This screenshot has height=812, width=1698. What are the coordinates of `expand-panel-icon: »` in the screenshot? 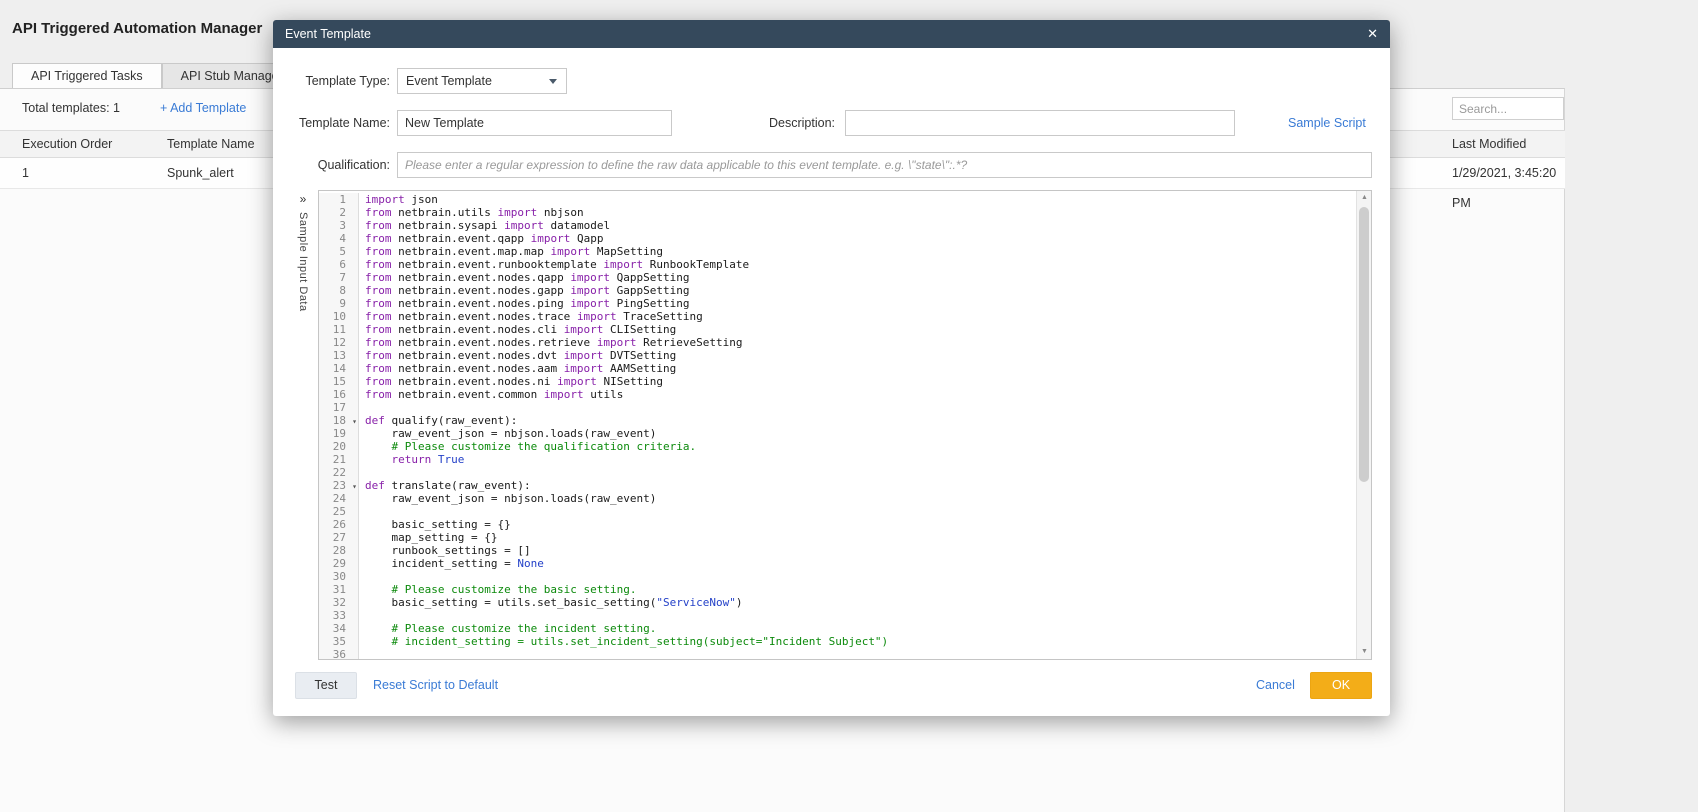 It's located at (303, 199).